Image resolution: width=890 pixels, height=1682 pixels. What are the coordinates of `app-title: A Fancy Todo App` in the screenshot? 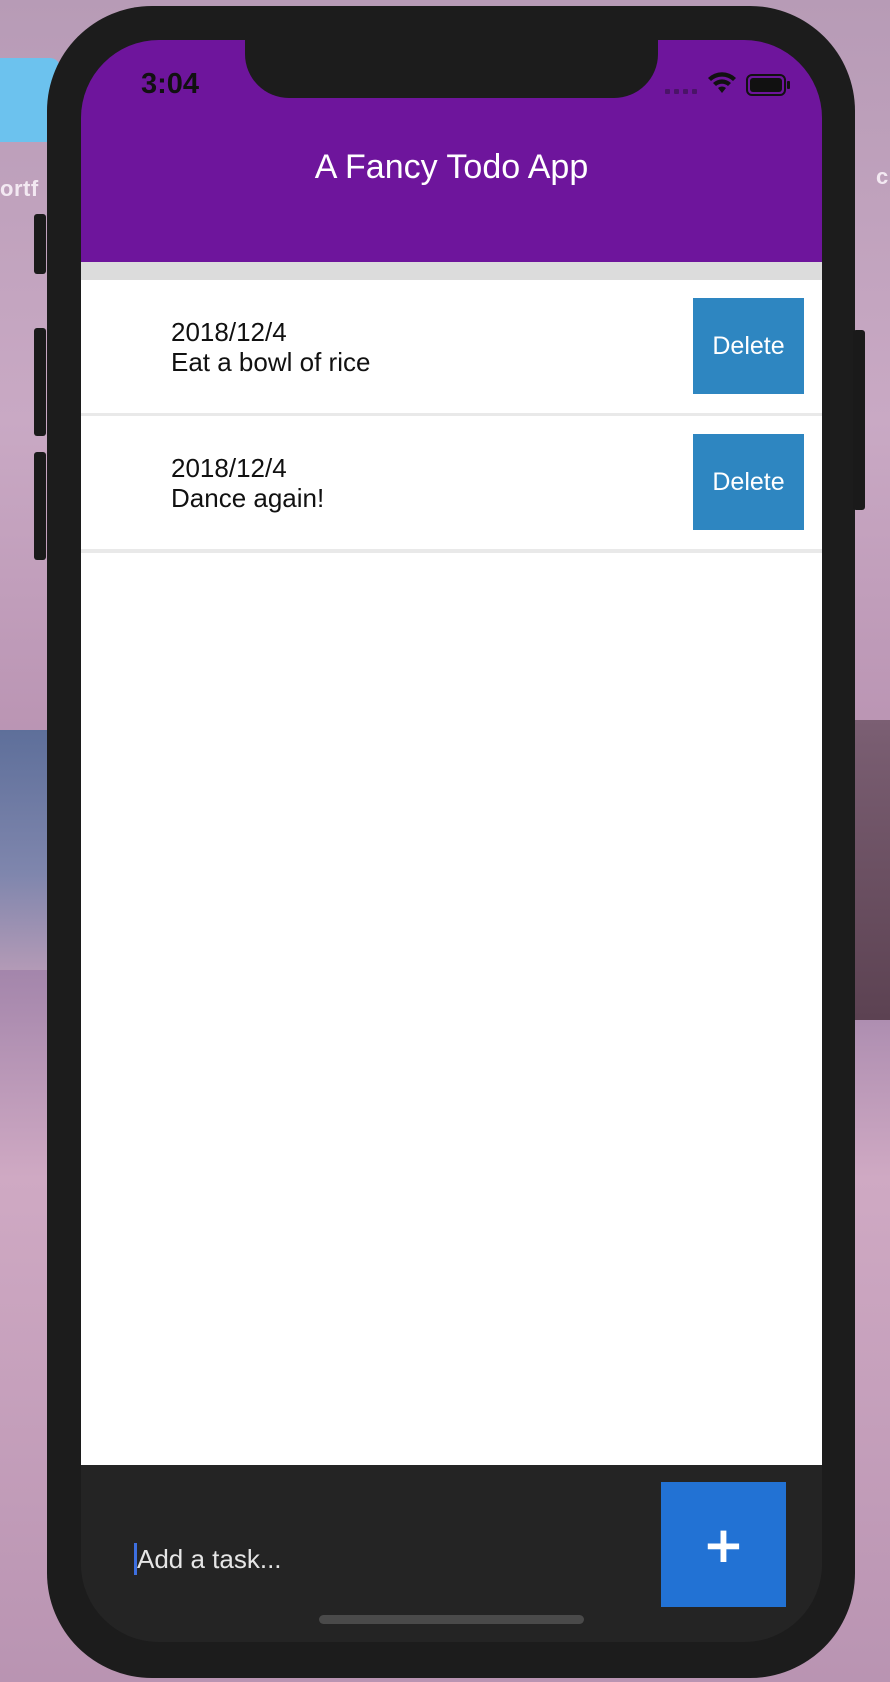 It's located at (451, 167).